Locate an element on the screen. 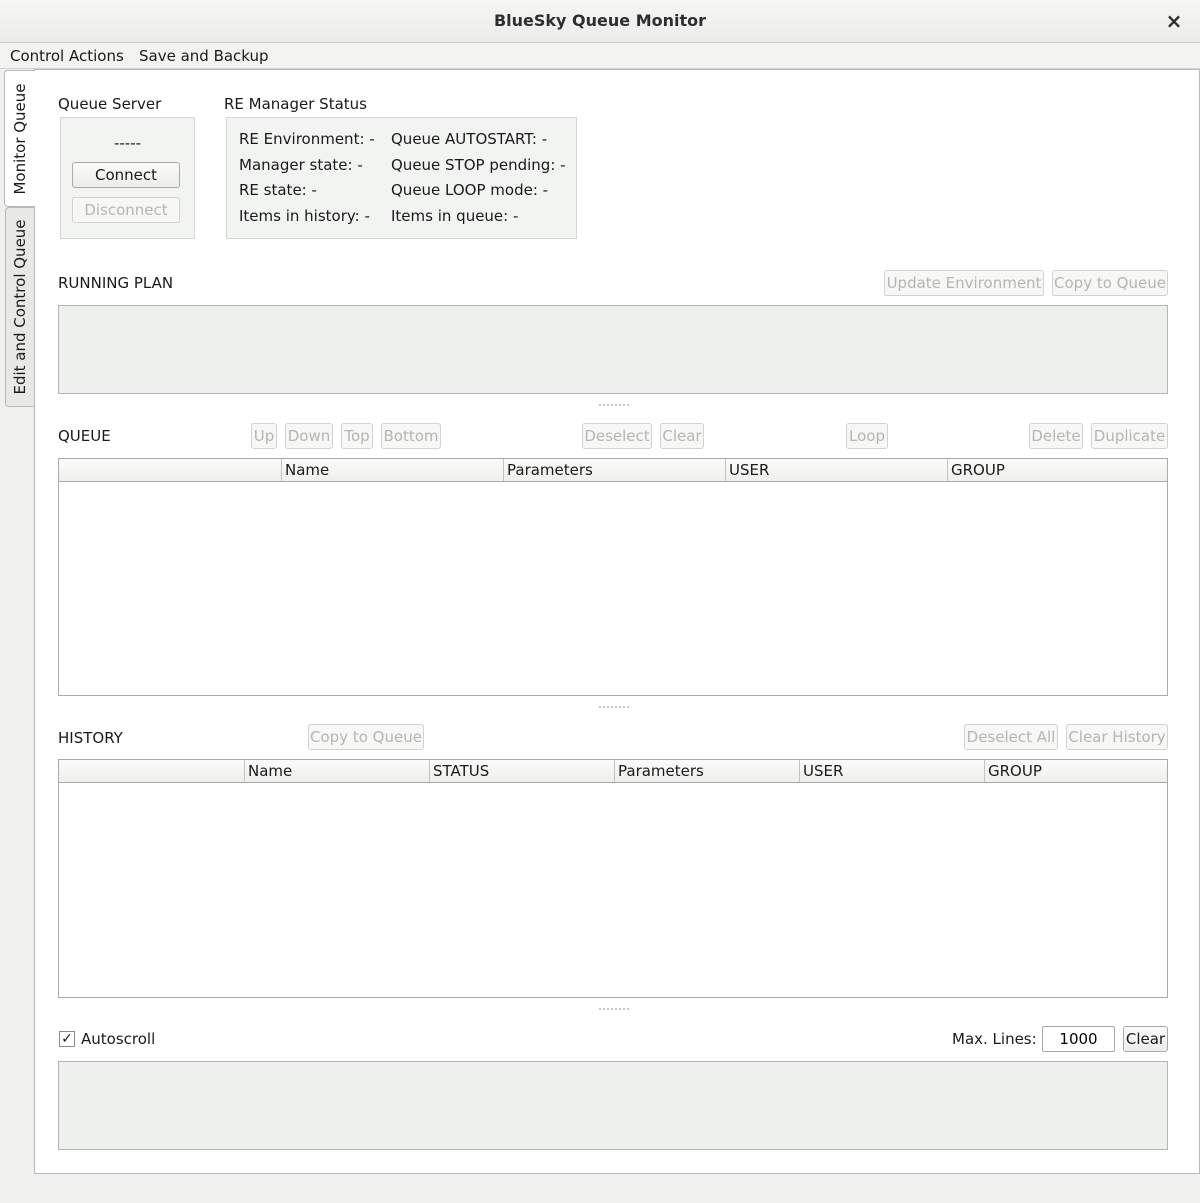 Image resolution: width=1200 pixels, height=1203 pixels. history-col-user: USER is located at coordinates (891, 771).